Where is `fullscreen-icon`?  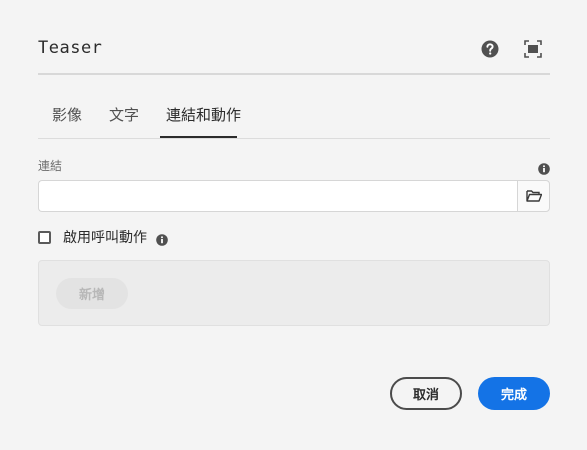
fullscreen-icon is located at coordinates (533, 49).